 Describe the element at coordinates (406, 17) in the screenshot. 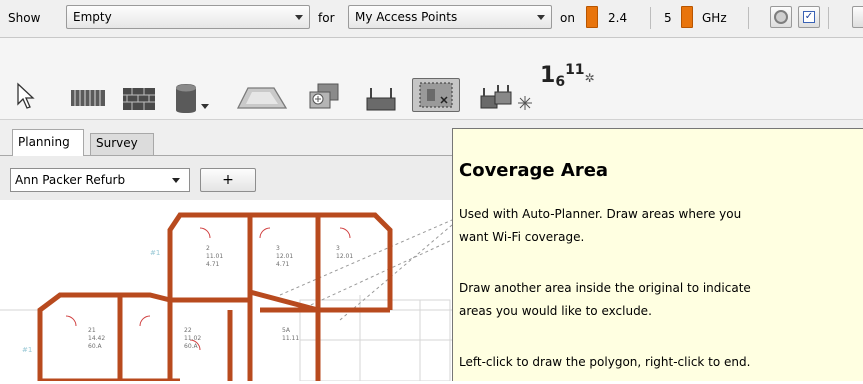

I see `for-dropdown-value: My Access Points` at that location.